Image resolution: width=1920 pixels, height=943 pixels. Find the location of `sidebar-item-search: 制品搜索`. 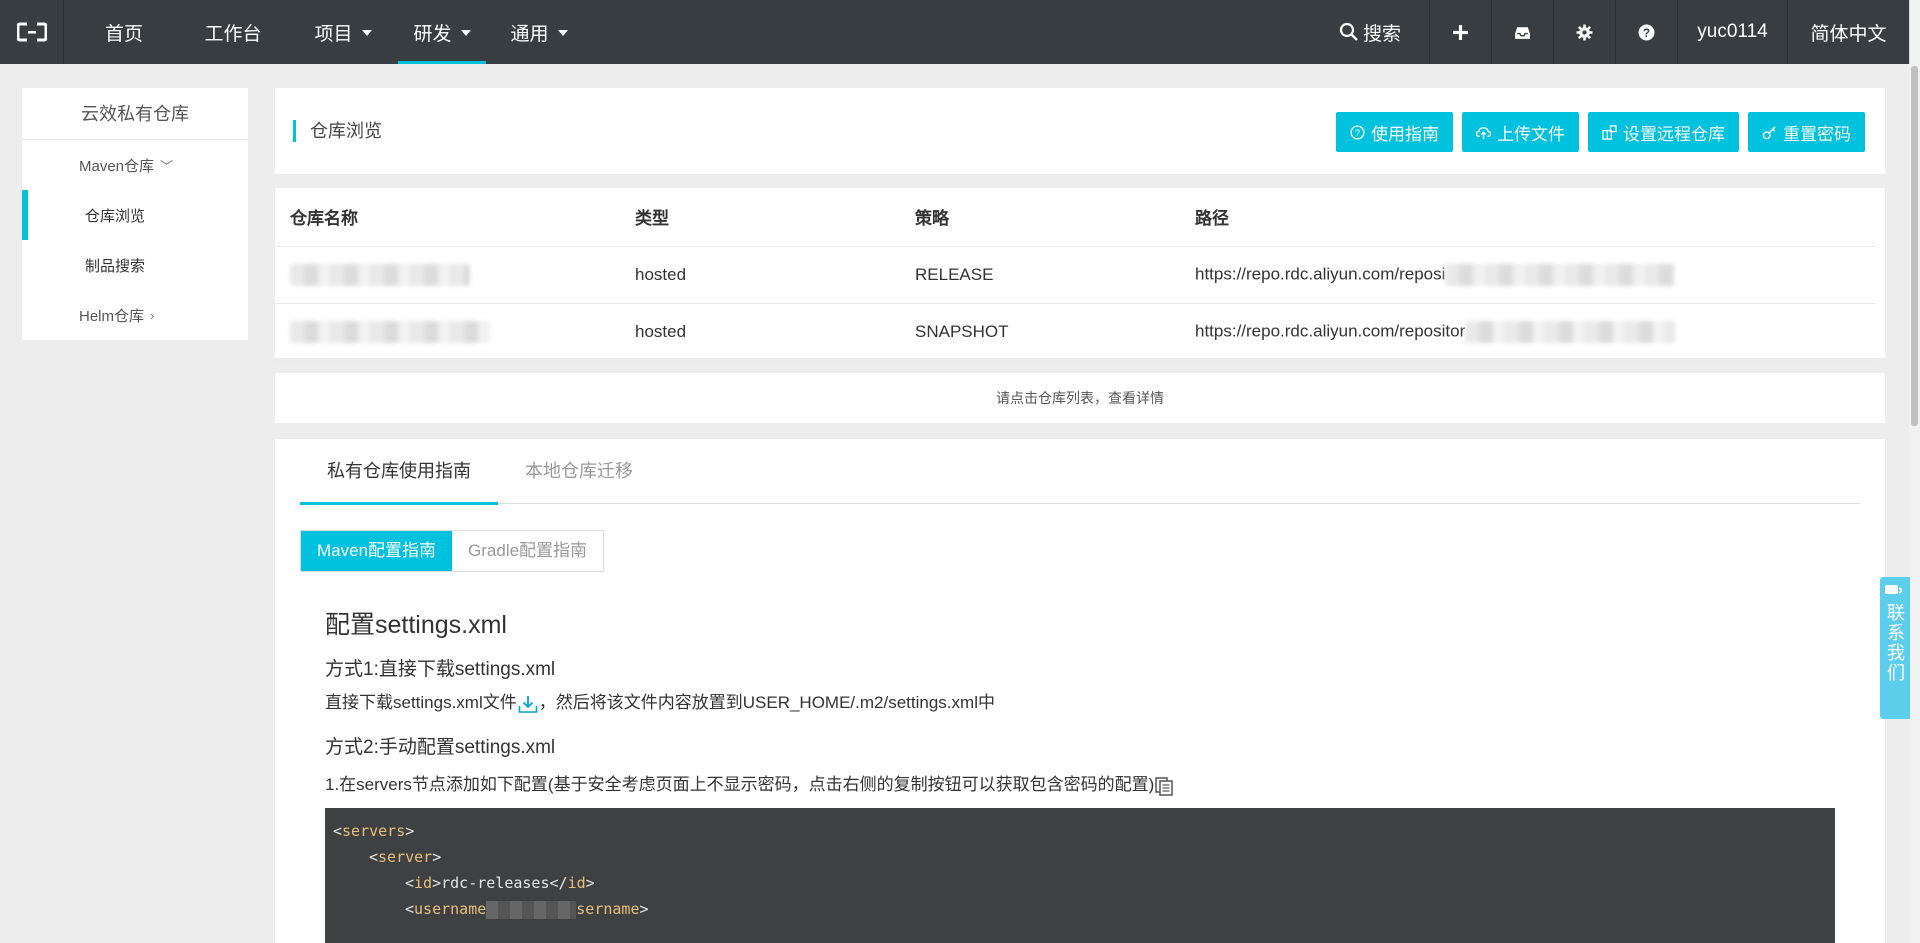

sidebar-item-search: 制品搜索 is located at coordinates (135, 265).